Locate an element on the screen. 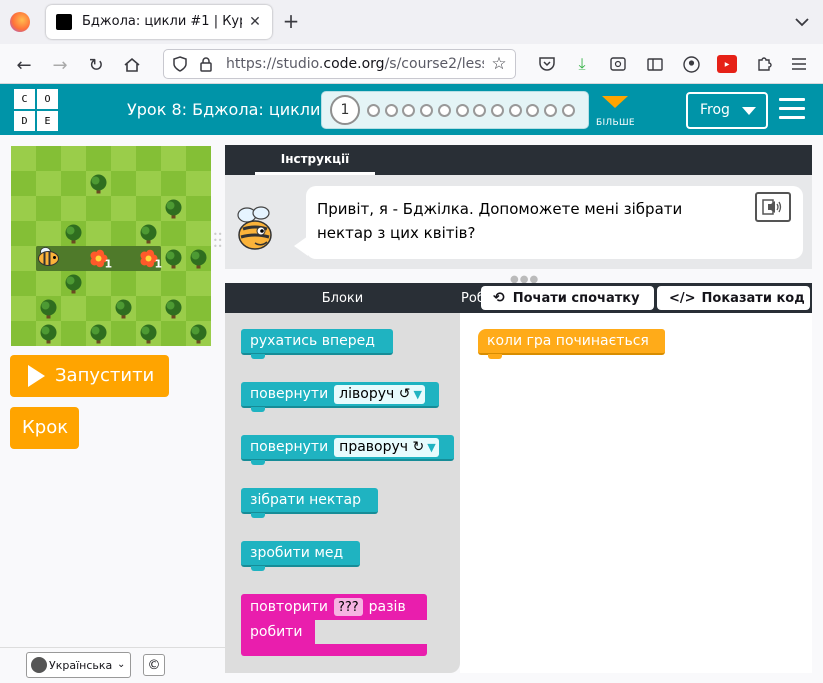  close-tab-icon: ✕ is located at coordinates (255, 22).